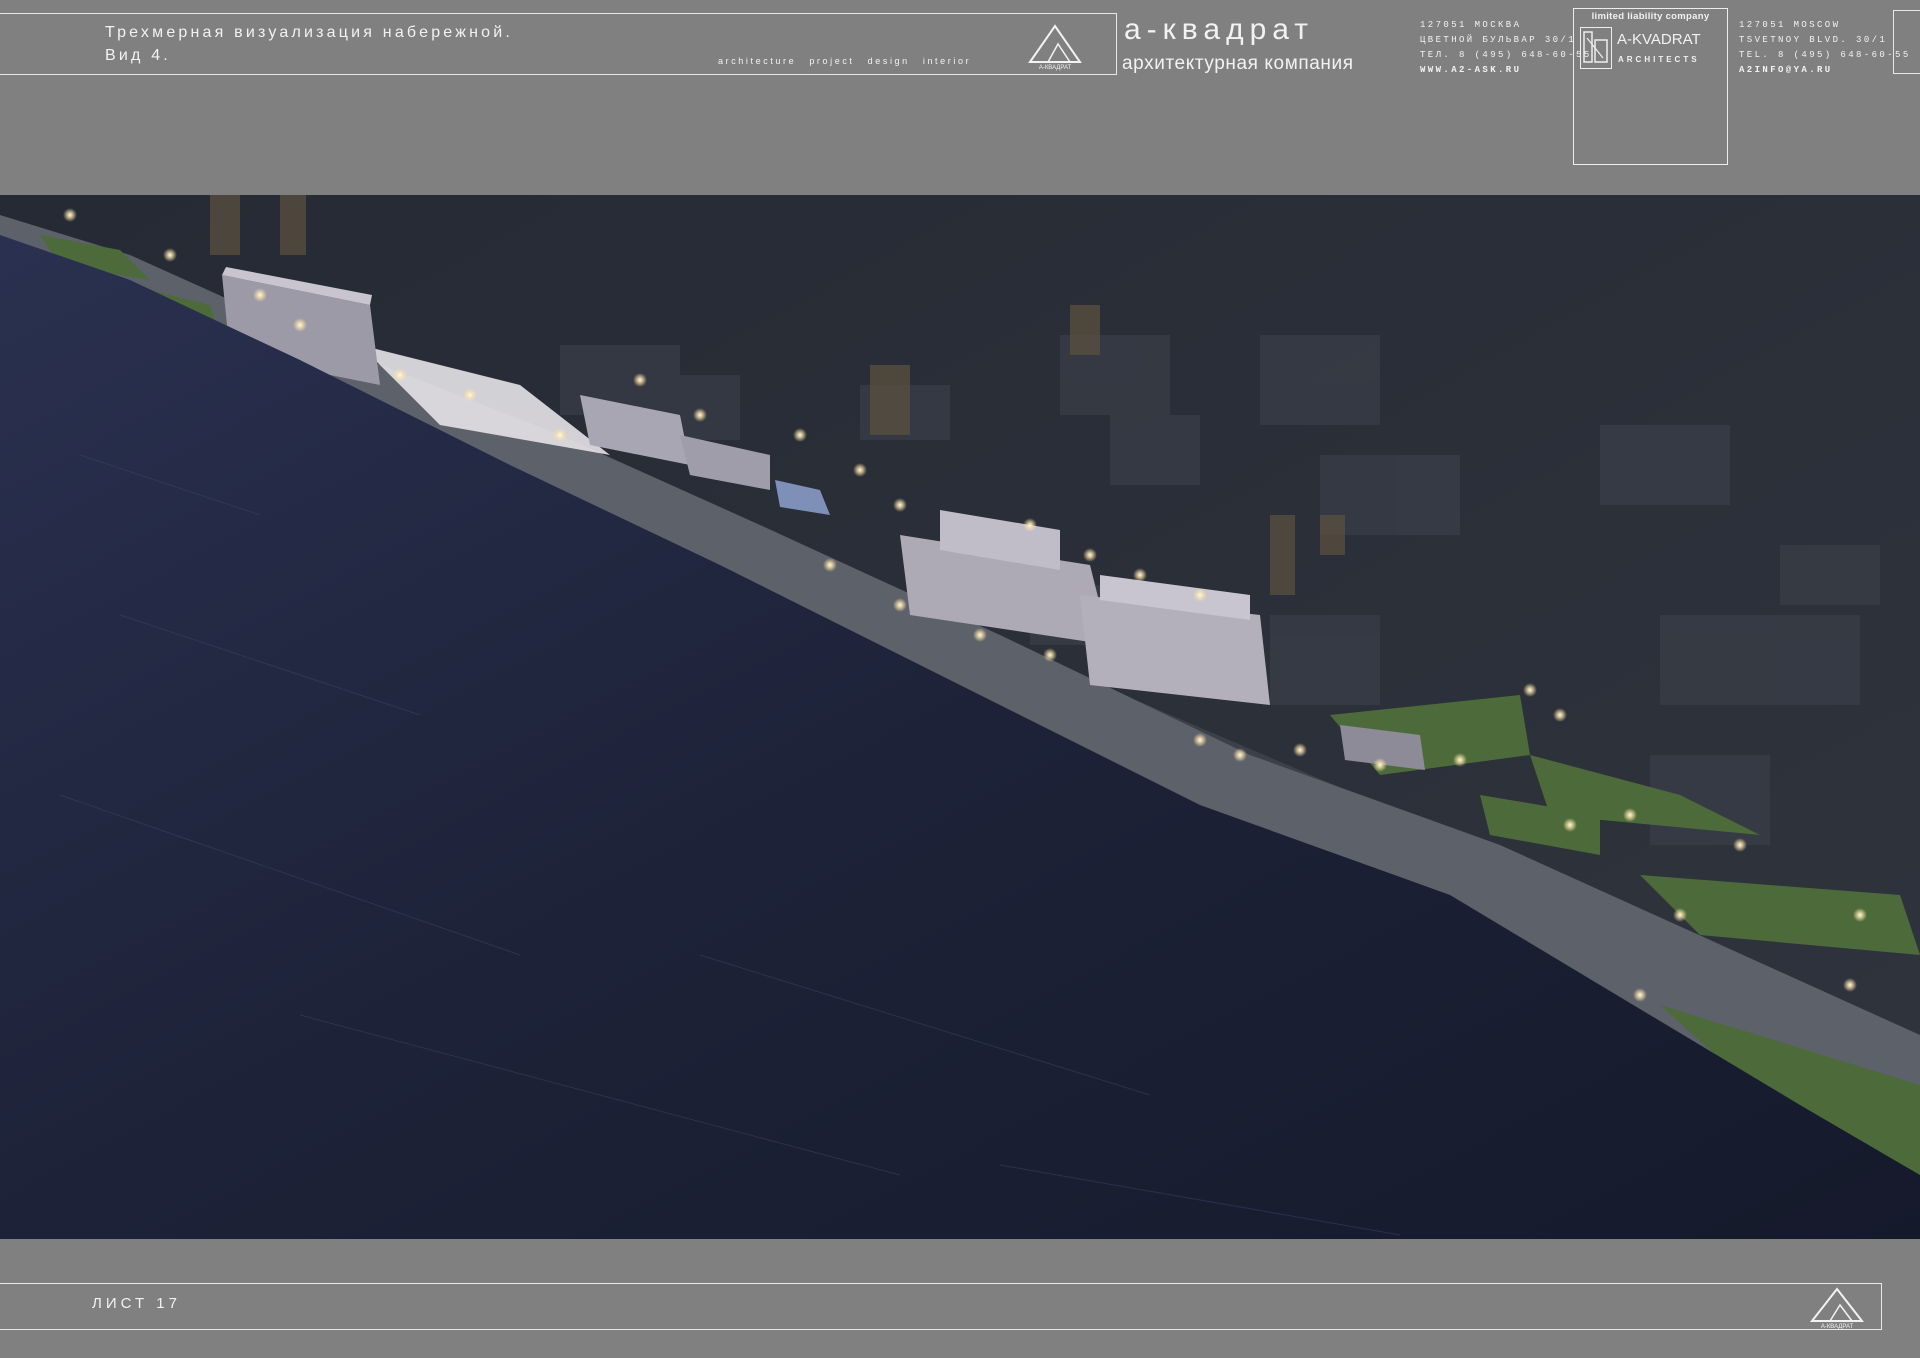 Image resolution: width=1920 pixels, height=1358 pixels. I want to click on tagline: architecture project design interior, so click(845, 61).